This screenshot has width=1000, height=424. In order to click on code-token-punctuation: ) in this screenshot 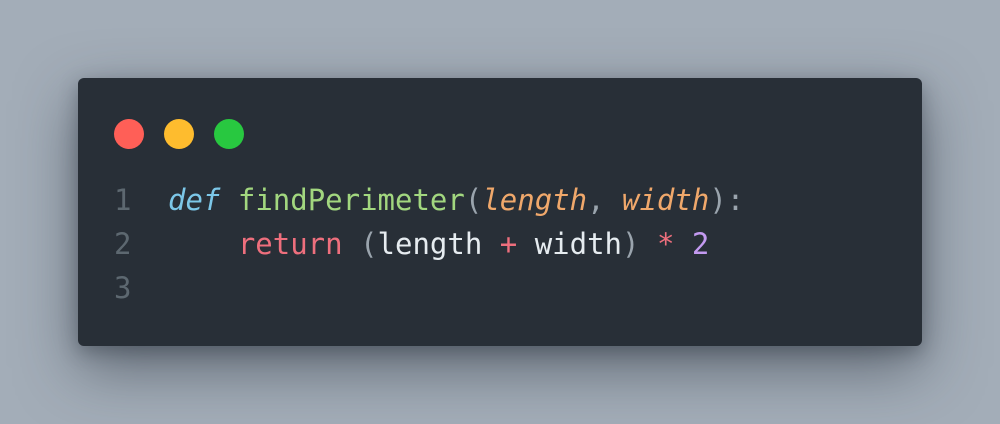, I will do `click(631, 244)`.